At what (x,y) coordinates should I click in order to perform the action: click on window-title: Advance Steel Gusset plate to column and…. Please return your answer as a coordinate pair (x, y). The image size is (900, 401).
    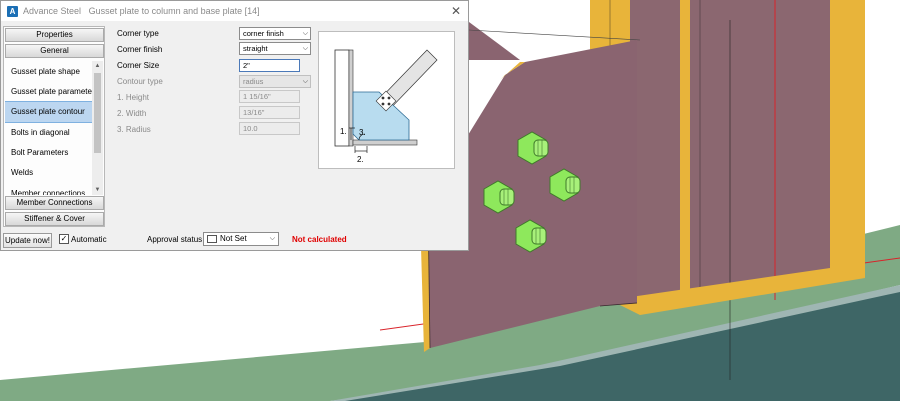
    Looking at the image, I should click on (141, 11).